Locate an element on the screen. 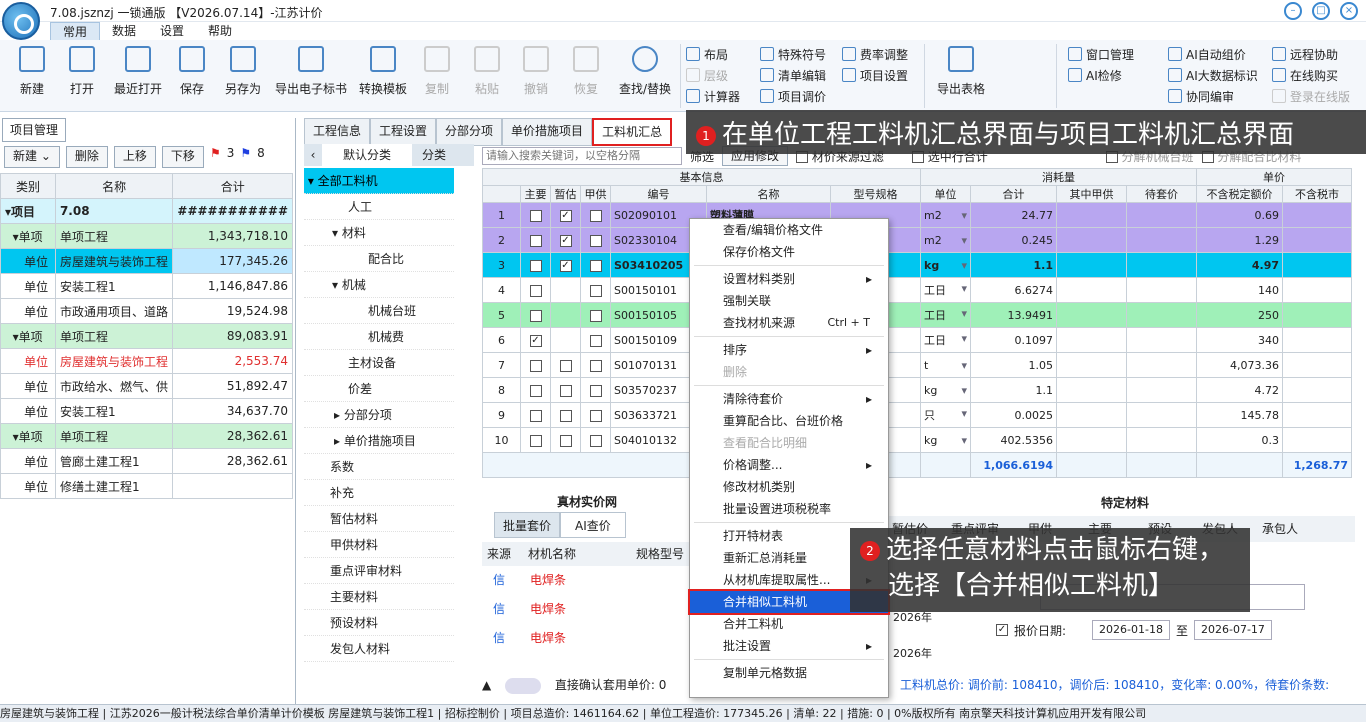 The image size is (1366, 723). table-row: 单位 房屋建筑与装饰工程 177,345.26 is located at coordinates (146, 261).